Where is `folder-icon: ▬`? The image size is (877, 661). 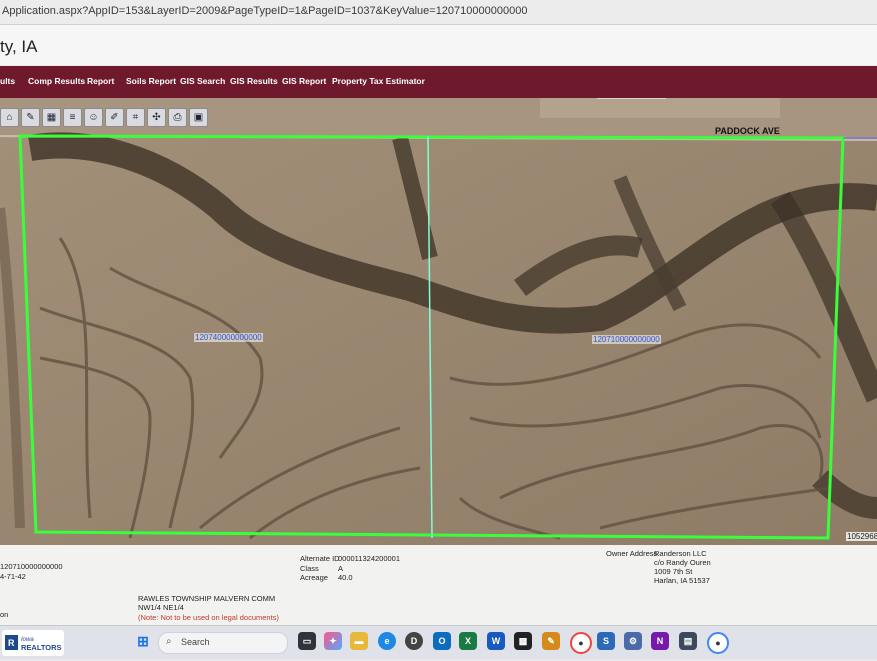
folder-icon: ▬ is located at coordinates (359, 641).